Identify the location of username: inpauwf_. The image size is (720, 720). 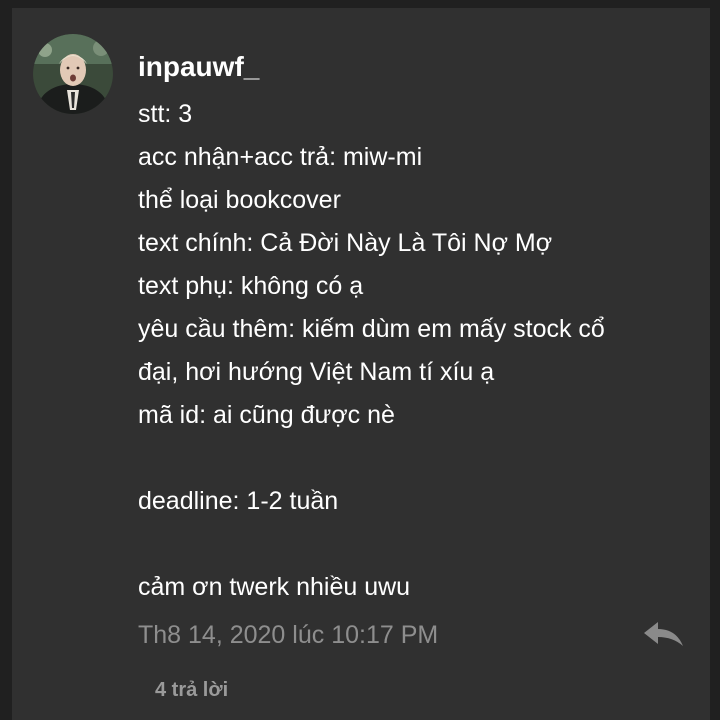
(198, 67).